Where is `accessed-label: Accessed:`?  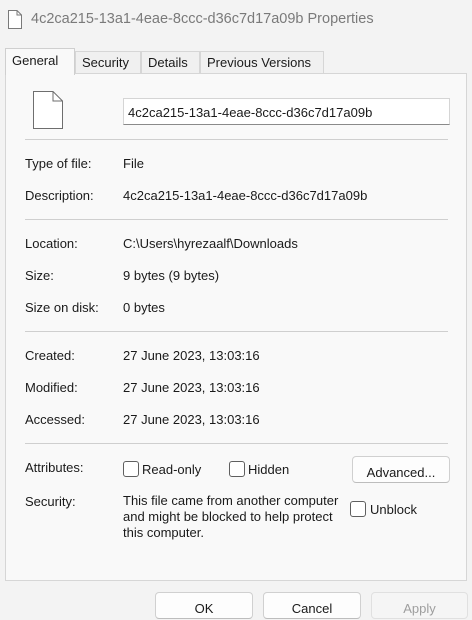
accessed-label: Accessed: is located at coordinates (55, 419).